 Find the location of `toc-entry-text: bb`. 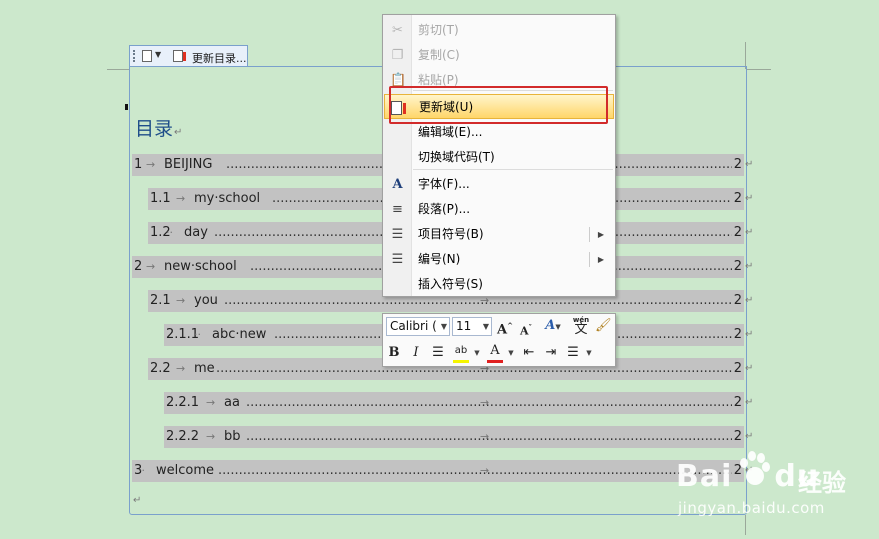

toc-entry-text: bb is located at coordinates (232, 436).